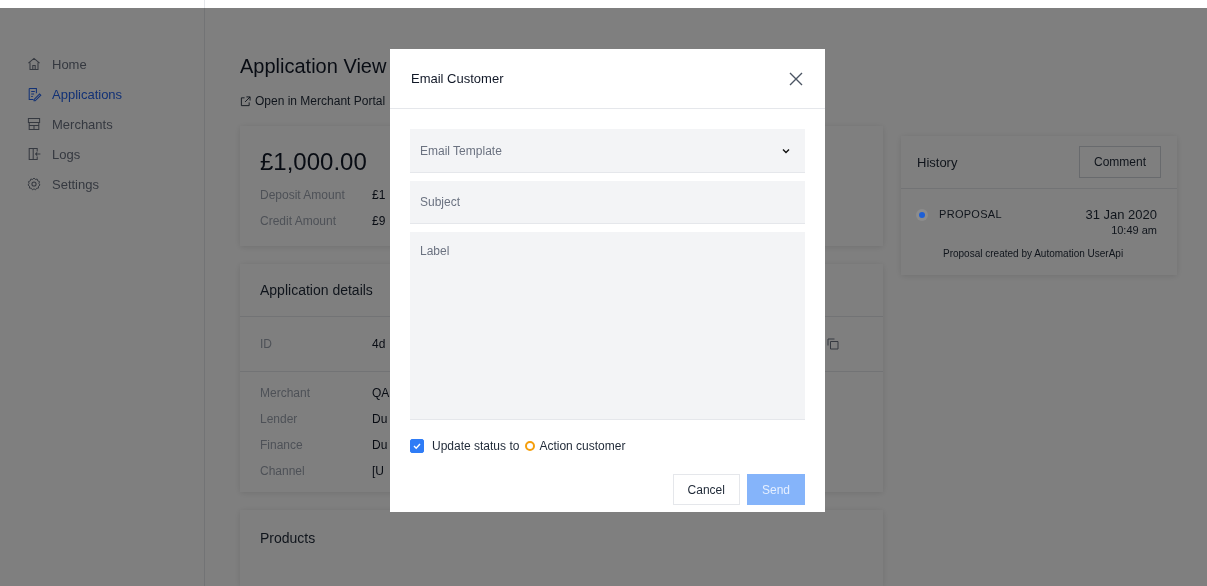 This screenshot has height=586, width=1207. I want to click on entry-date: 31 Jan 2020, so click(1121, 214).